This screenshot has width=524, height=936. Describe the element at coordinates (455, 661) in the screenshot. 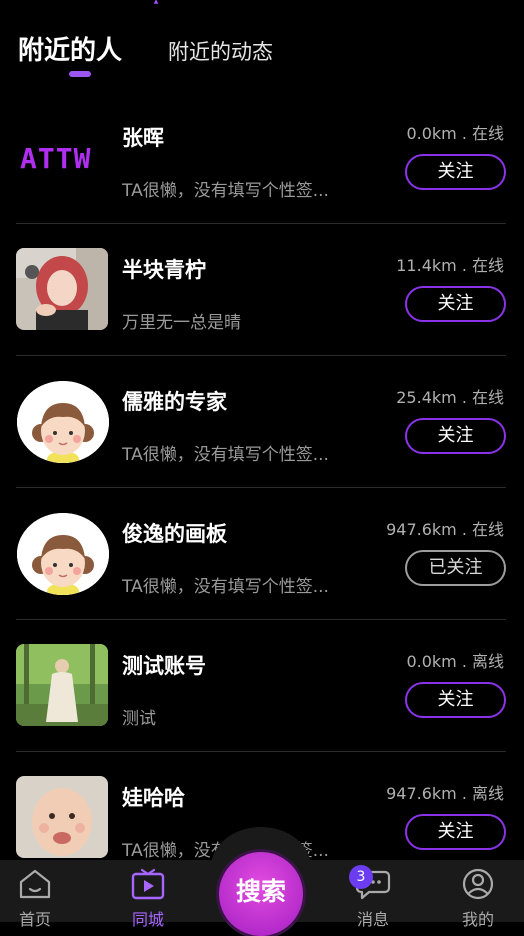

I see `distance-status: 0.0km . 离线` at that location.